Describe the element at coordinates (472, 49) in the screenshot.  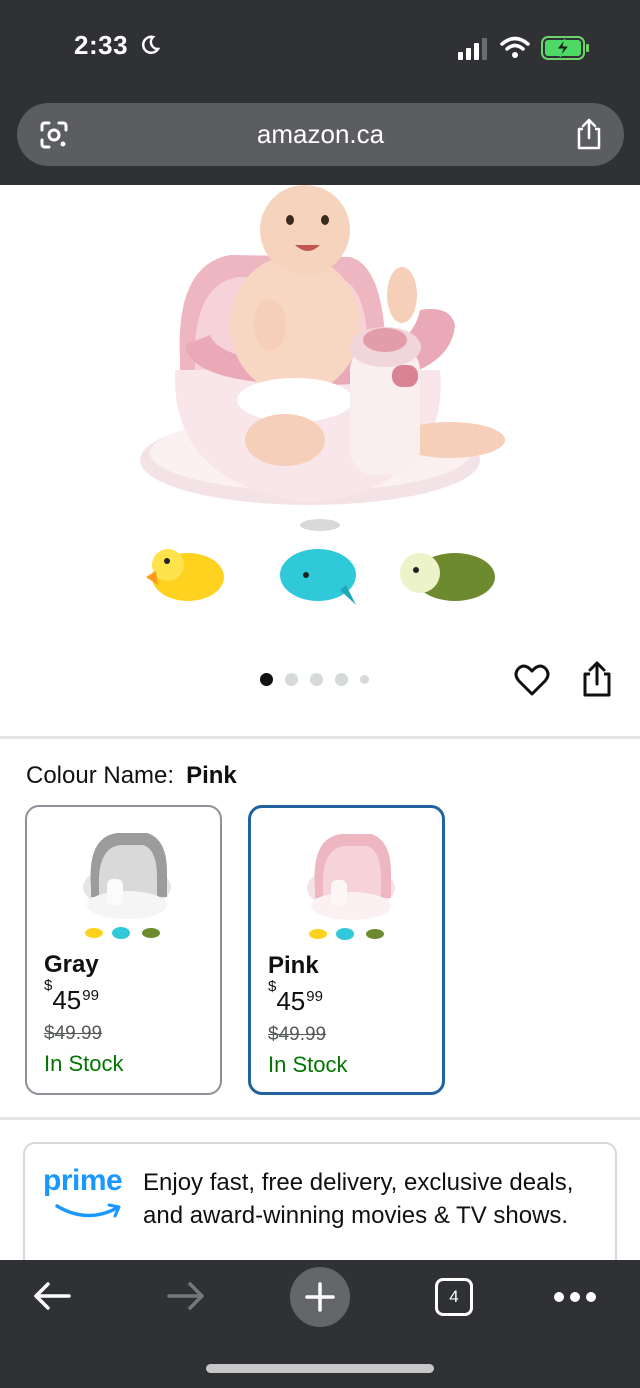
I see `signal-icon` at that location.